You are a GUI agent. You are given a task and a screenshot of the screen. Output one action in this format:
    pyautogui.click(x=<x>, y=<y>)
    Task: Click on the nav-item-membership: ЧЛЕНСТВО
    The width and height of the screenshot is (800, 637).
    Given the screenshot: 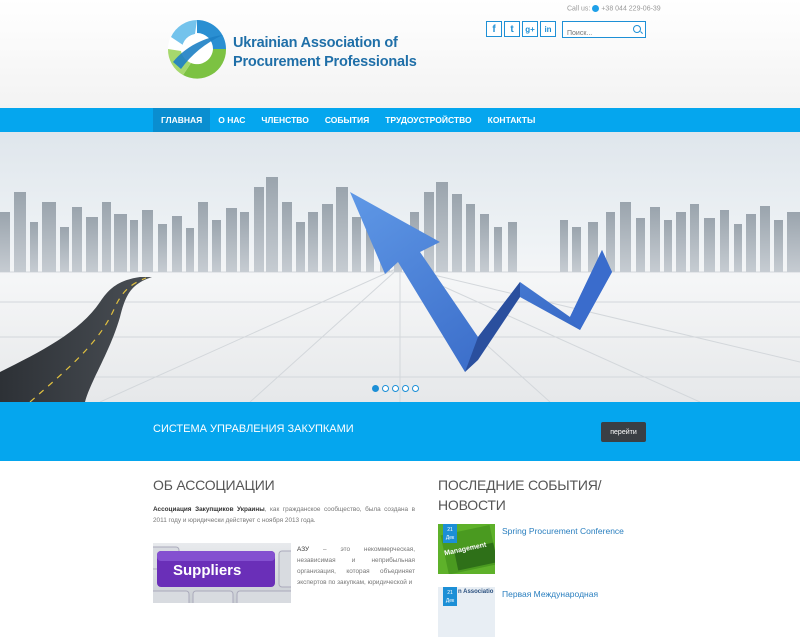 What is the action you would take?
    pyautogui.click(x=284, y=120)
    